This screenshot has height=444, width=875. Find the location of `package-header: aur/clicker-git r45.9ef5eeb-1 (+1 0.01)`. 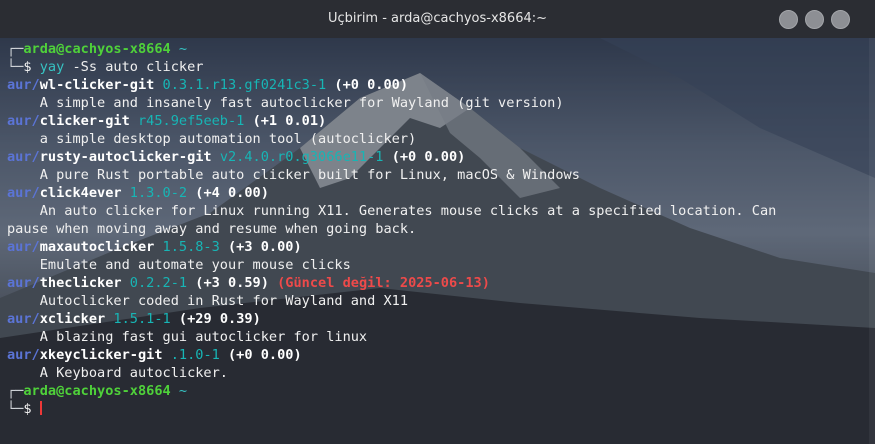

package-header: aur/clicker-git r45.9ef5eeb-1 (+1 0.01) is located at coordinates (438, 121).